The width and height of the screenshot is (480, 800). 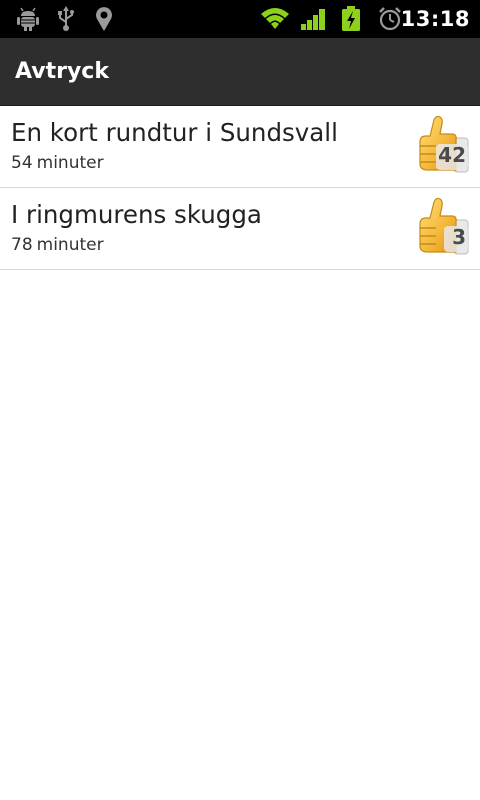 What do you see at coordinates (240, 19) in the screenshot?
I see `status-bar: 13:18` at bounding box center [240, 19].